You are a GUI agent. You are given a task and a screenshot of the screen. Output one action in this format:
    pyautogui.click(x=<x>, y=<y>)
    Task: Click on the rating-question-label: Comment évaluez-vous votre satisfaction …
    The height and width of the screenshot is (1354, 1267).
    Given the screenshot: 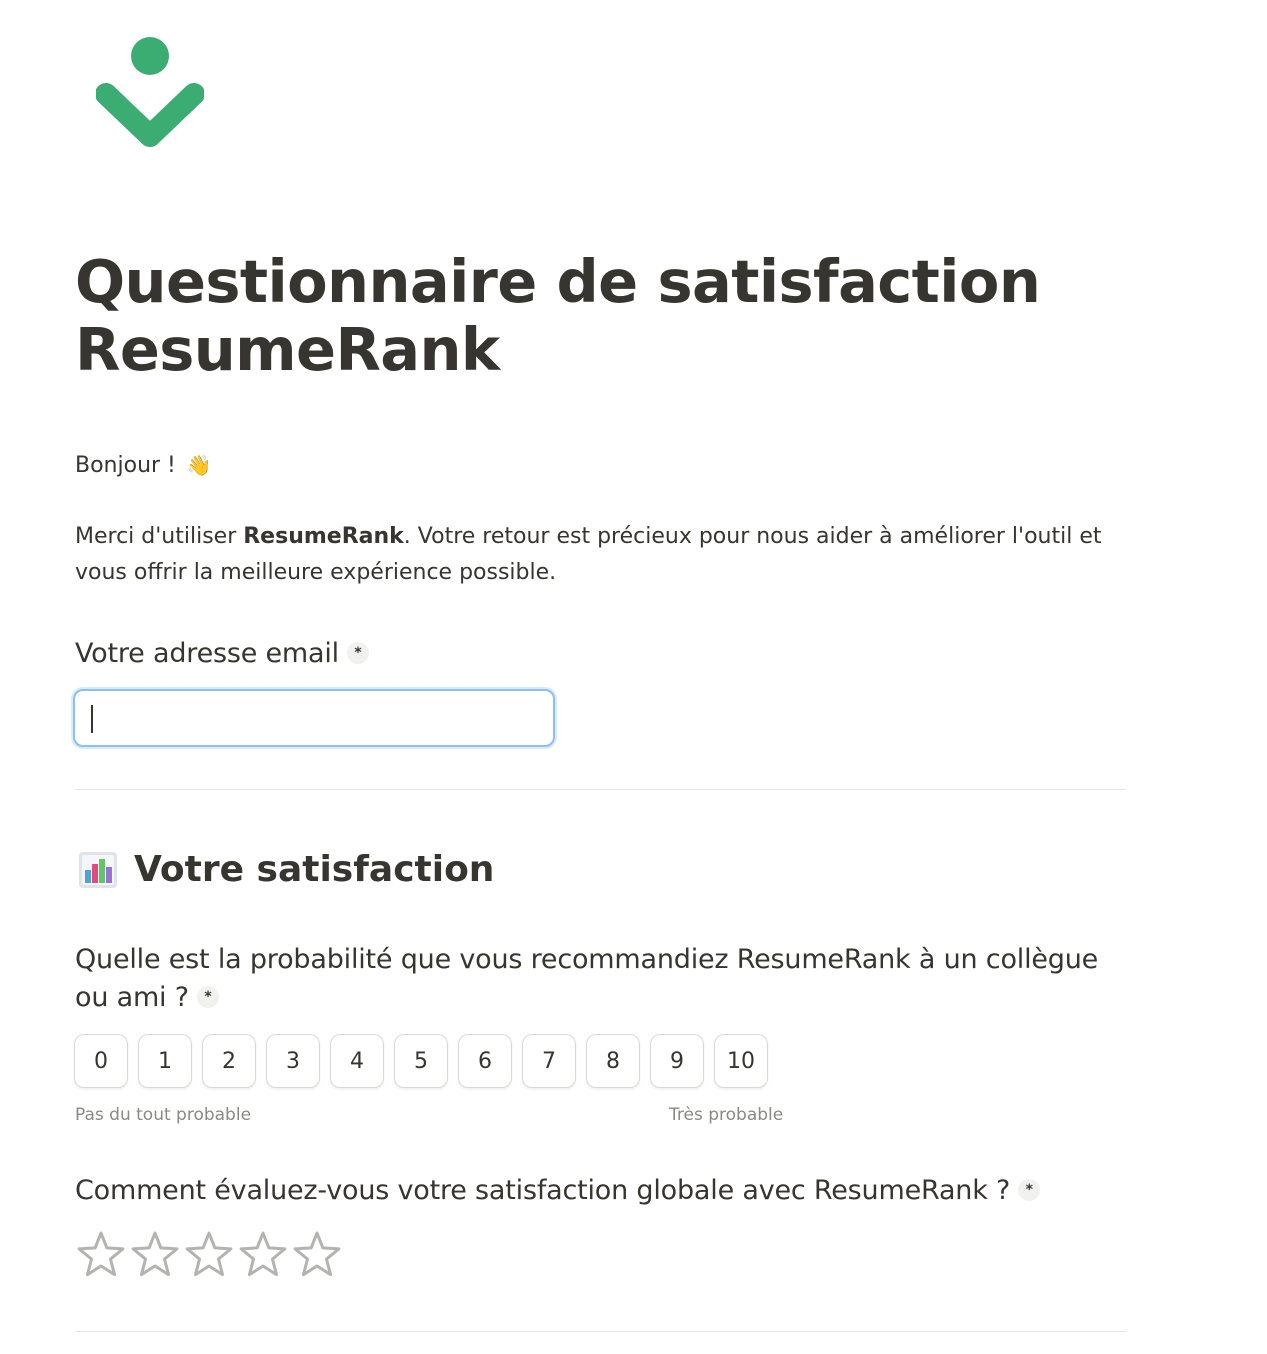 What is the action you would take?
    pyautogui.click(x=558, y=1191)
    